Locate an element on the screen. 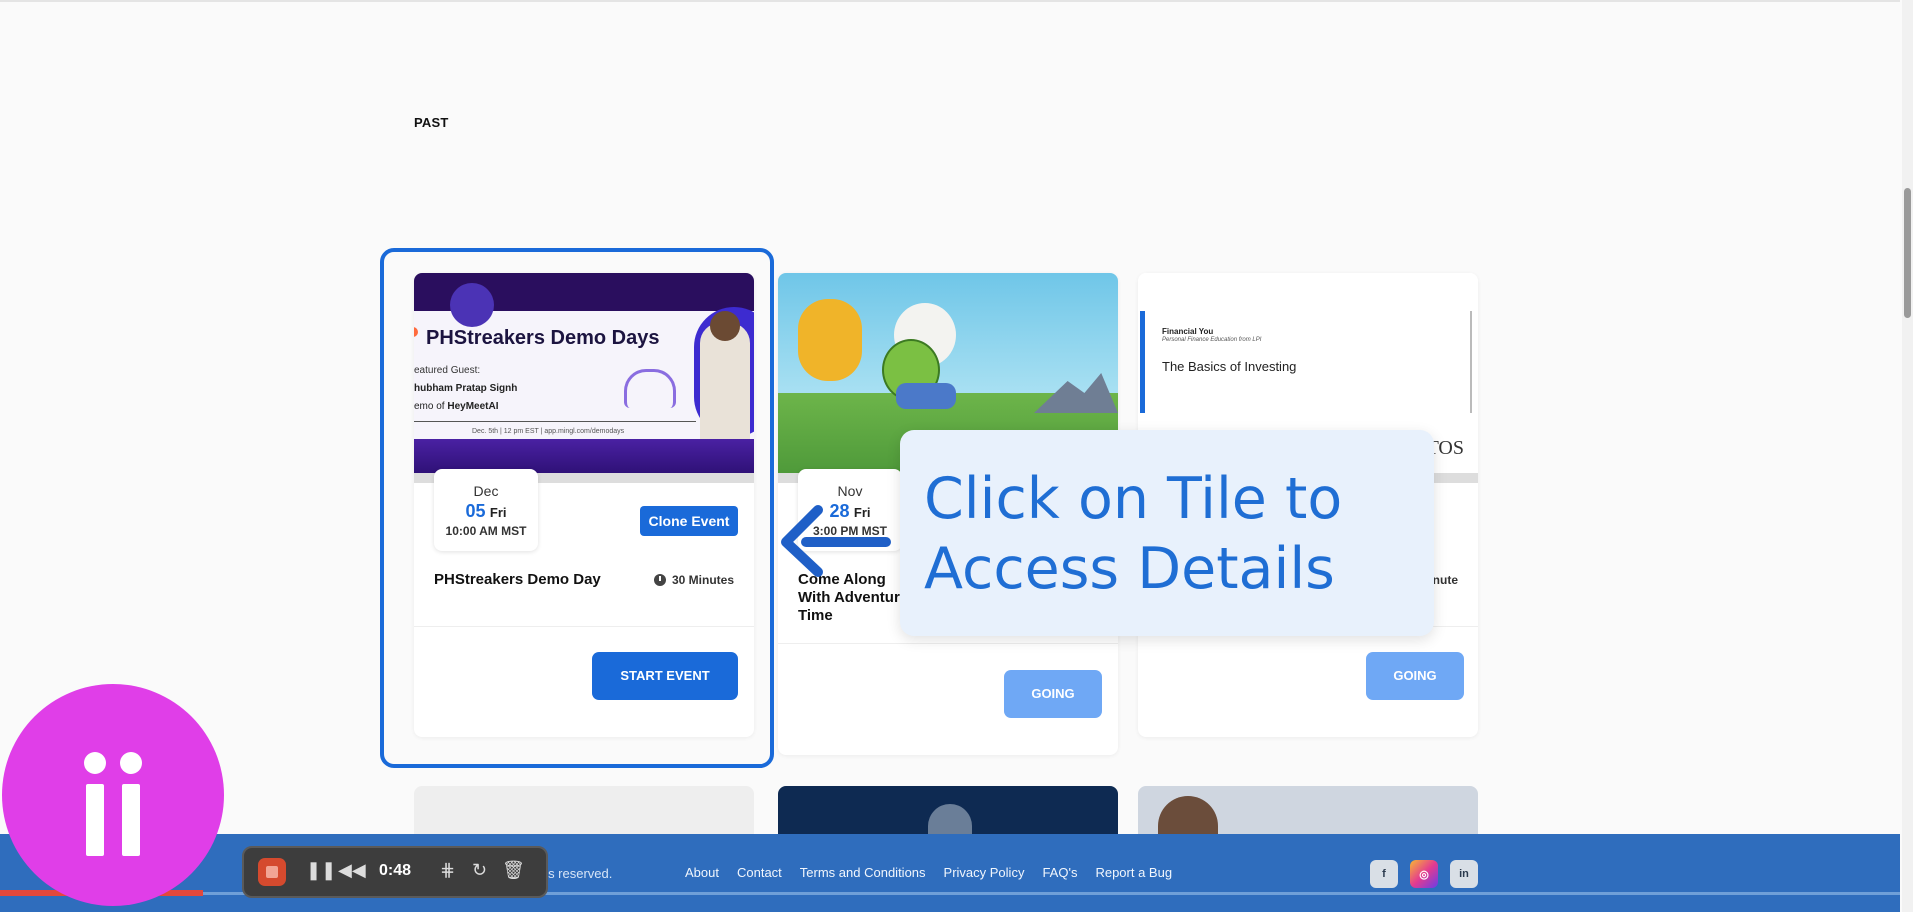  footer-link-about: About is located at coordinates (702, 872).